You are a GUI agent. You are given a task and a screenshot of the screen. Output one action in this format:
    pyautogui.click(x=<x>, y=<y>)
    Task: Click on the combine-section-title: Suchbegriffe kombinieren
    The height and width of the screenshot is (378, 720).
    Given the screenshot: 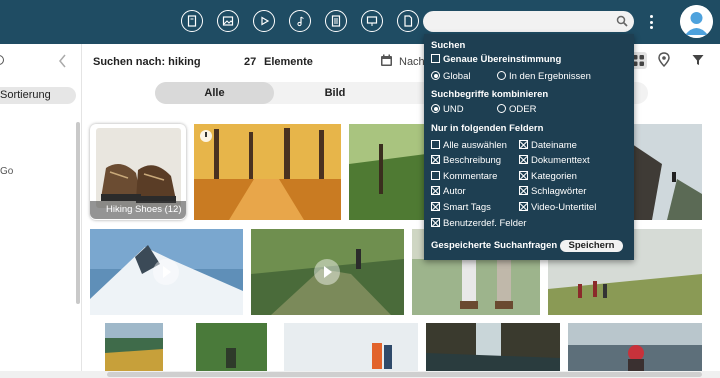 What is the action you would take?
    pyautogui.click(x=490, y=94)
    